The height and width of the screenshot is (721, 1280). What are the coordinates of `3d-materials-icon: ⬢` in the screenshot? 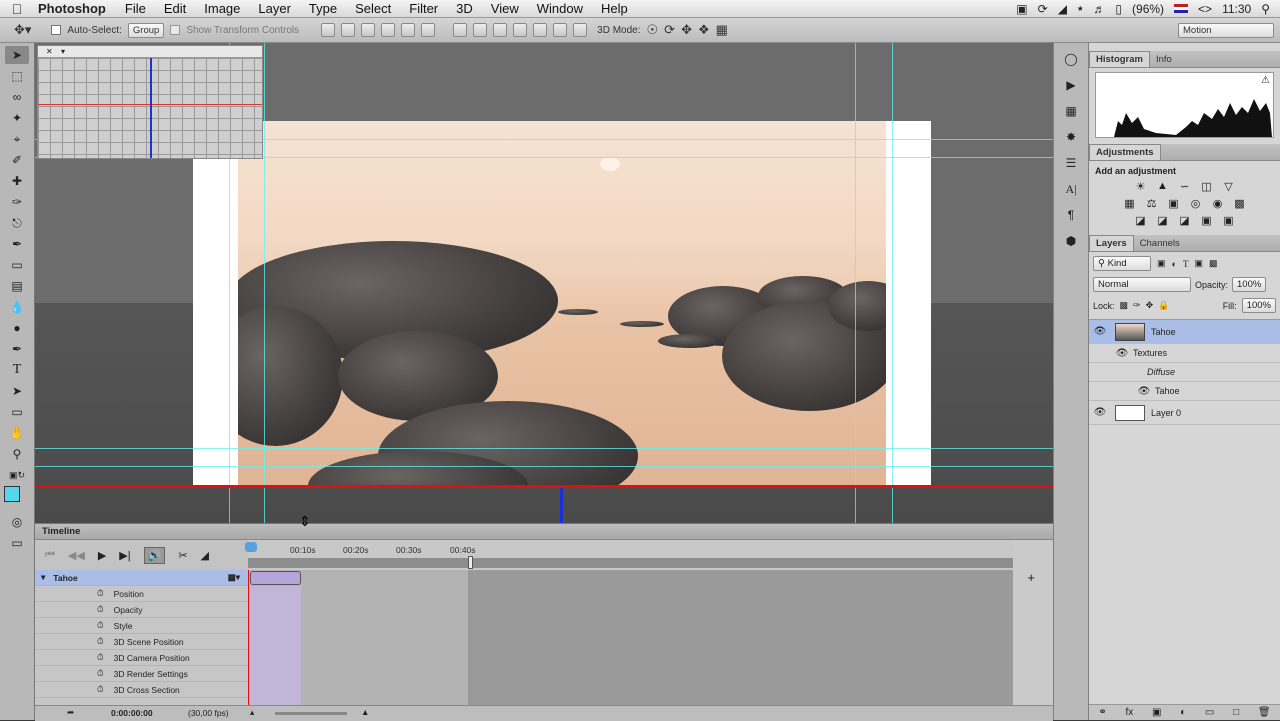 It's located at (1071, 241).